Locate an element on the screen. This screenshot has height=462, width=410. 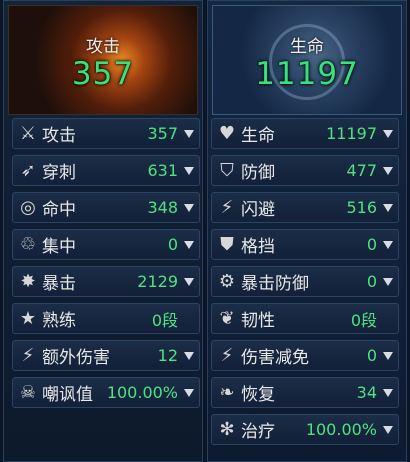
stat-row-taunt: ☠ 嘲讽值 100.00% is located at coordinates (106, 392).